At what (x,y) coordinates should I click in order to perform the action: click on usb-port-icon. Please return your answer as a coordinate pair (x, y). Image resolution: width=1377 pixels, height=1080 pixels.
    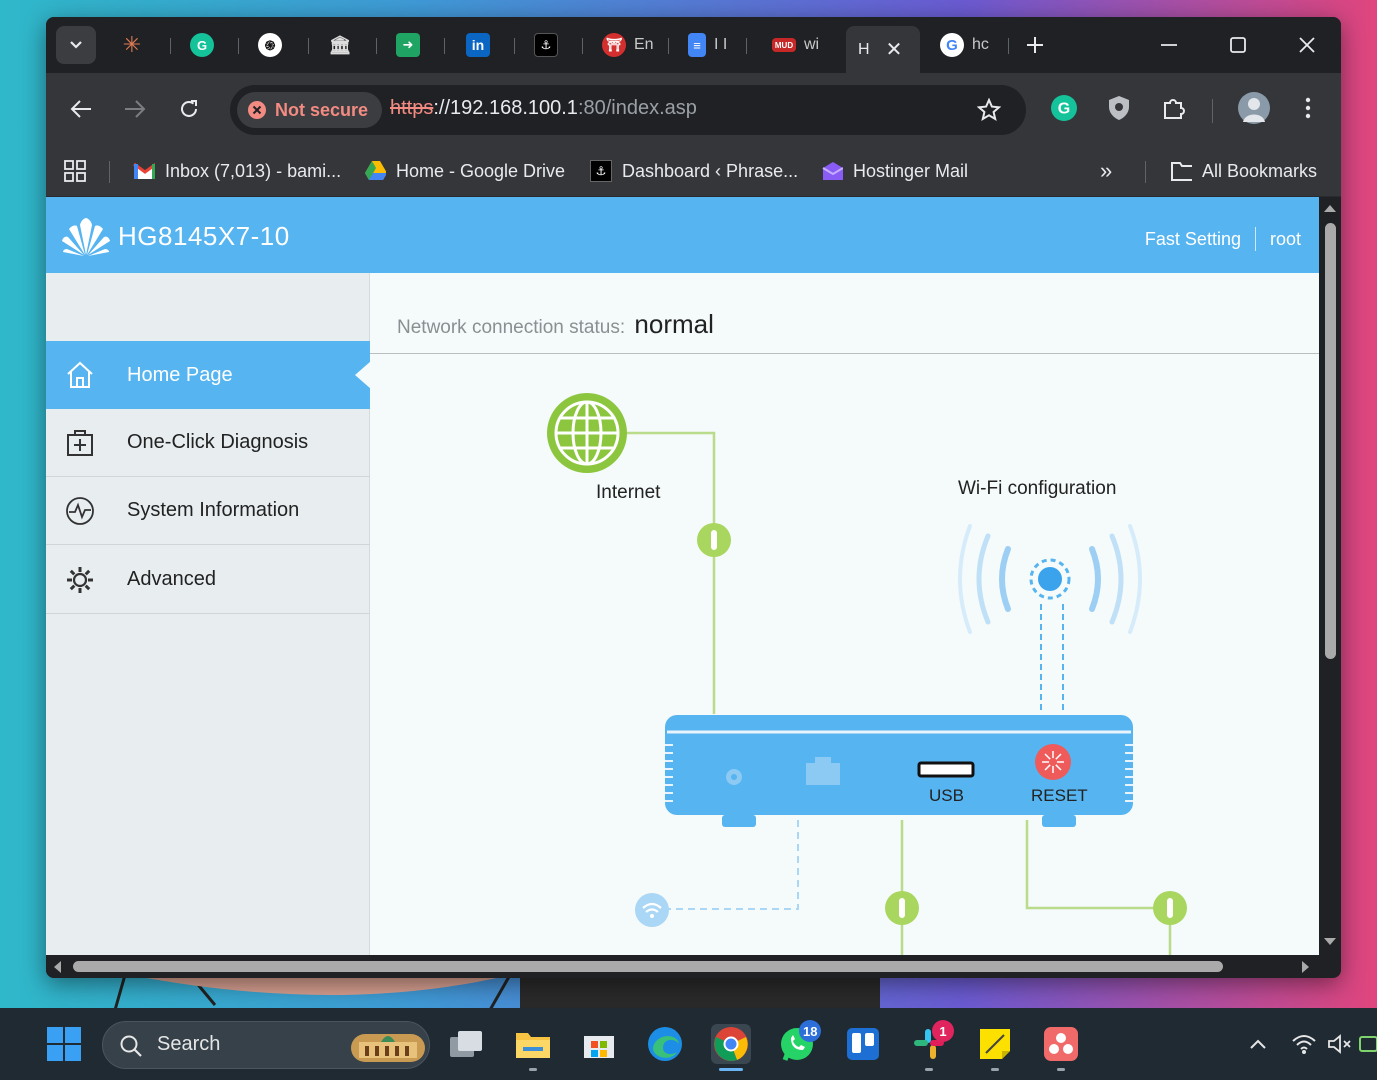
    Looking at the image, I should click on (946, 770).